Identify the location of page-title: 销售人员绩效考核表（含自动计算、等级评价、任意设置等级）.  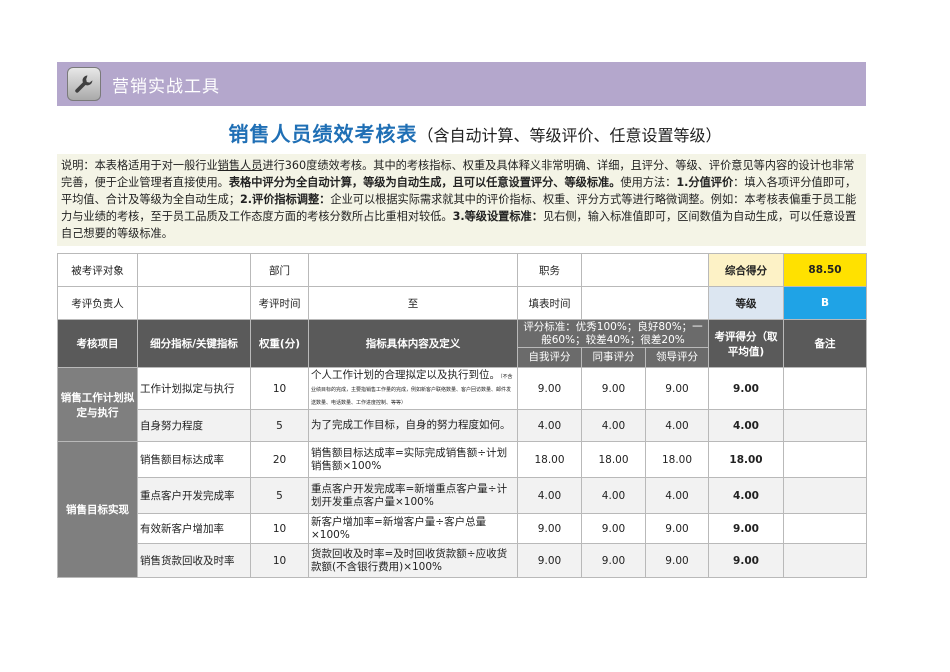
(475, 132).